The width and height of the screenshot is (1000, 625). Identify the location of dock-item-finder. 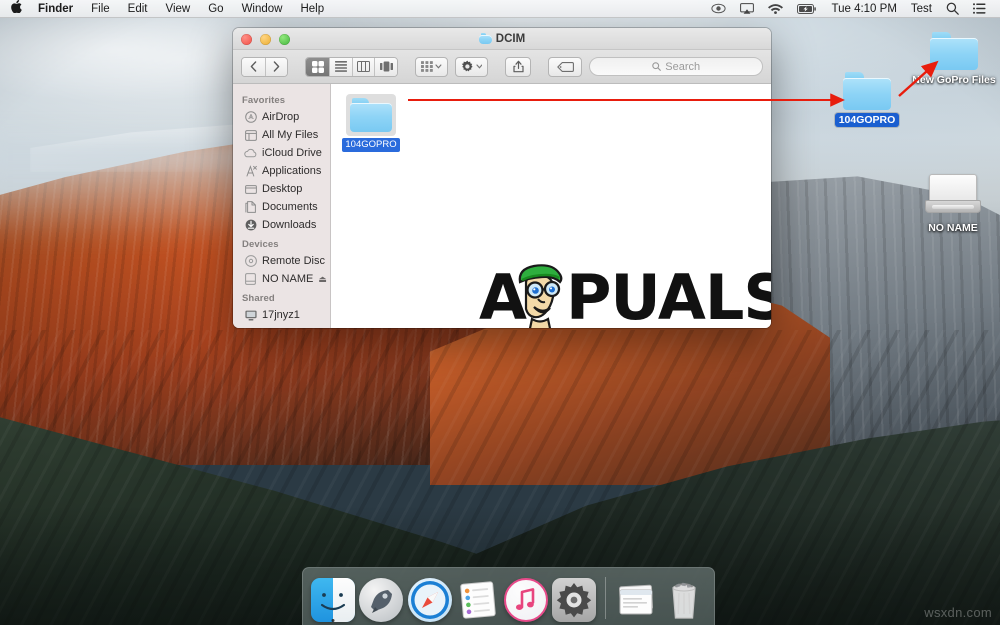
(333, 597).